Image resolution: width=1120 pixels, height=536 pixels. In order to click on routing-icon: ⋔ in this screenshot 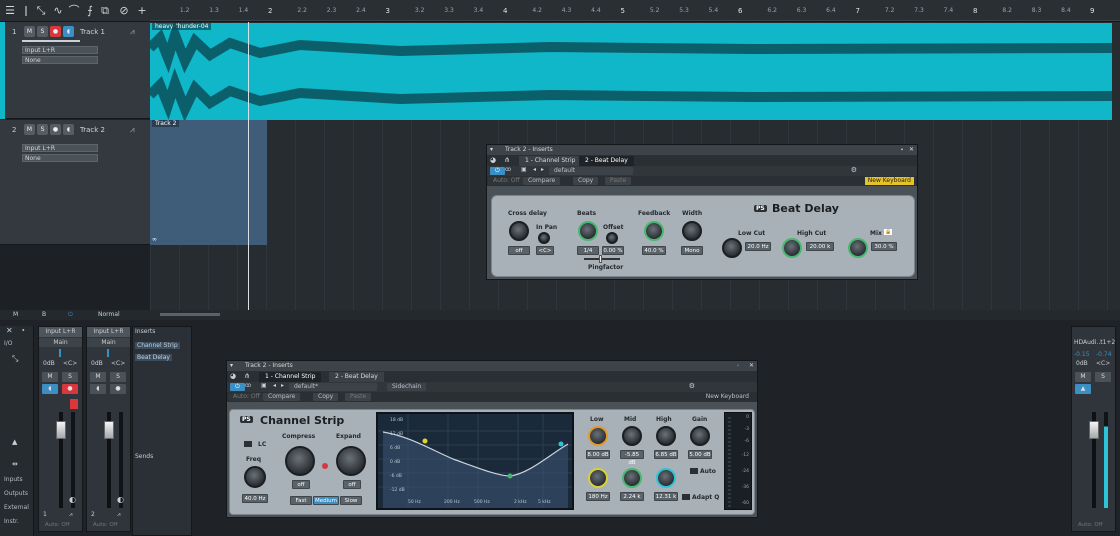, I will do `click(247, 376)`.